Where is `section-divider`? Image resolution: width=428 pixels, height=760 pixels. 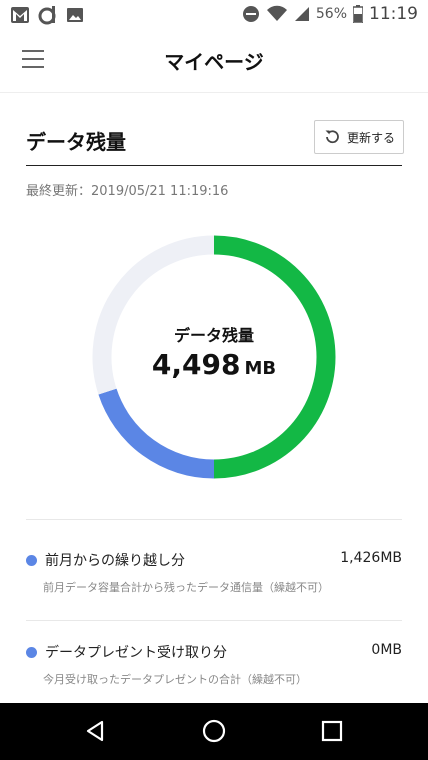 section-divider is located at coordinates (214, 165).